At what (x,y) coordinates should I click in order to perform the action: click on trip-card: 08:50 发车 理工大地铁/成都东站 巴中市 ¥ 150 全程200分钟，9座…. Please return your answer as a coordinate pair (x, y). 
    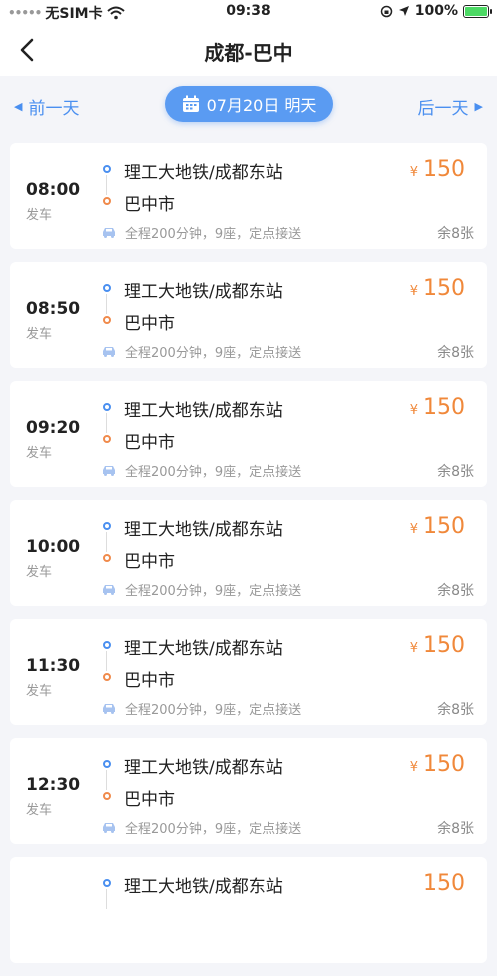
    Looking at the image, I should click on (248, 315).